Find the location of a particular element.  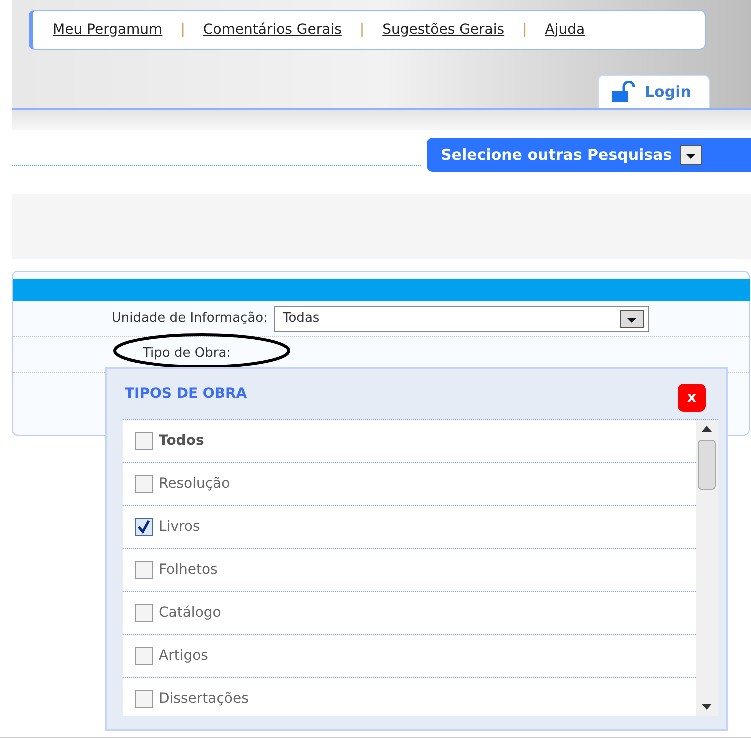

top-link: Meu Pergamum is located at coordinates (108, 30).